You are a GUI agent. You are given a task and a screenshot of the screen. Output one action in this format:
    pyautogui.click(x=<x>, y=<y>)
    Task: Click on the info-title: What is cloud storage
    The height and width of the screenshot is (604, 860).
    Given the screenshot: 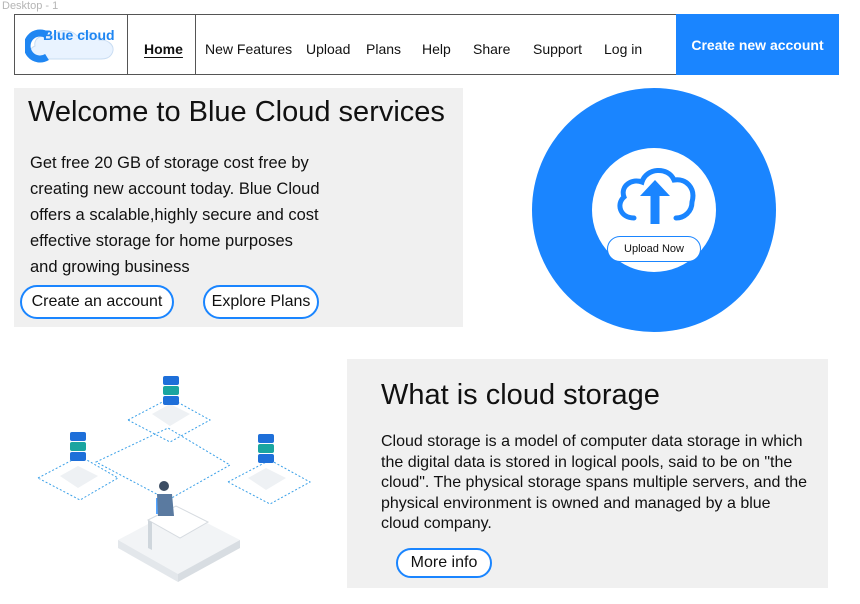 What is the action you would take?
    pyautogui.click(x=520, y=395)
    